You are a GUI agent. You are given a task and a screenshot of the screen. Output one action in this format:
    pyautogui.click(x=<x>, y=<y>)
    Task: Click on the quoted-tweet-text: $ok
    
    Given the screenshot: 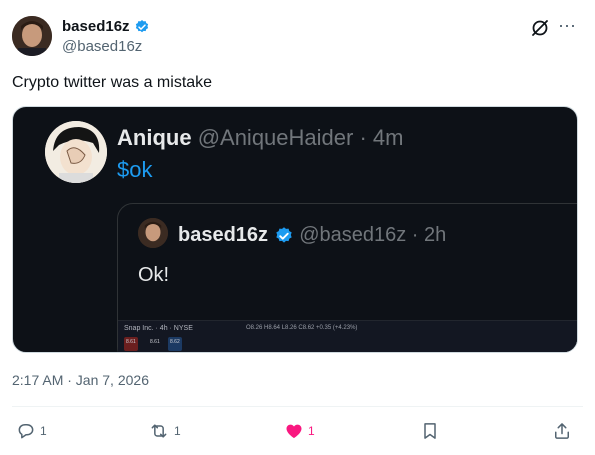 What is the action you would take?
    pyautogui.click(x=135, y=169)
    